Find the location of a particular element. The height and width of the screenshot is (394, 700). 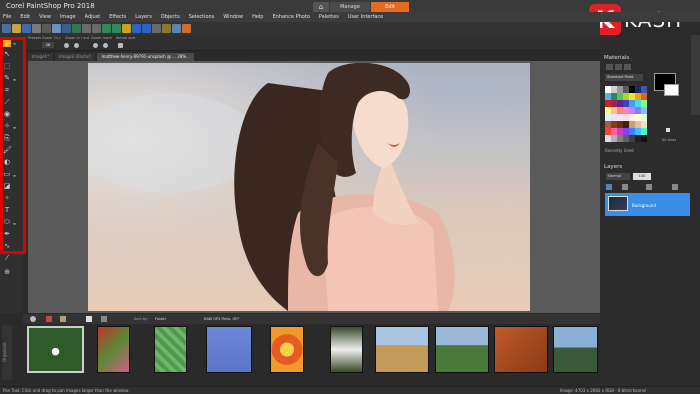

zoom-fit-icon is located at coordinates (105, 45).